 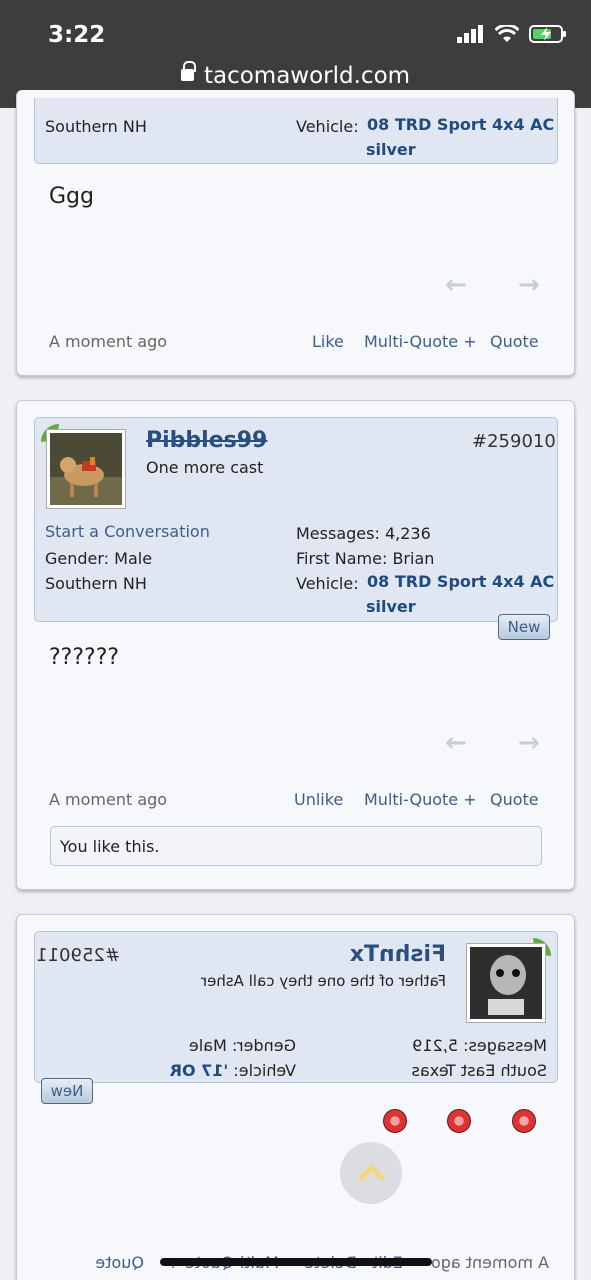 I want to click on username-link: Pibbles99, so click(x=206, y=440).